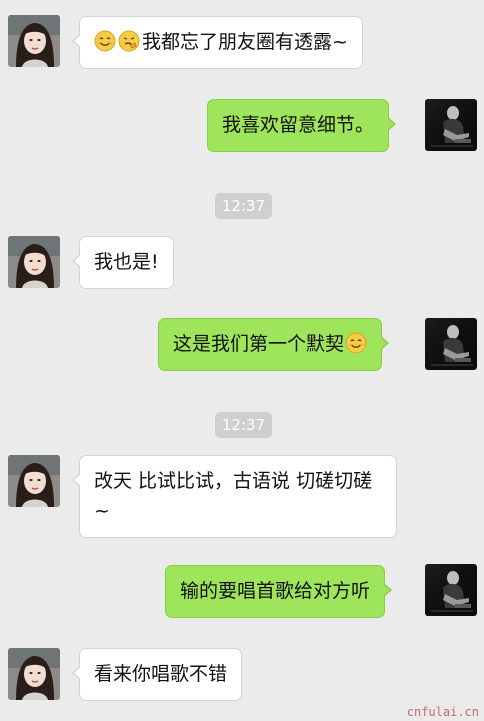 The image size is (484, 721). I want to click on received-message-bubble: 我都忘了朋友圈有透露~, so click(217, 42).